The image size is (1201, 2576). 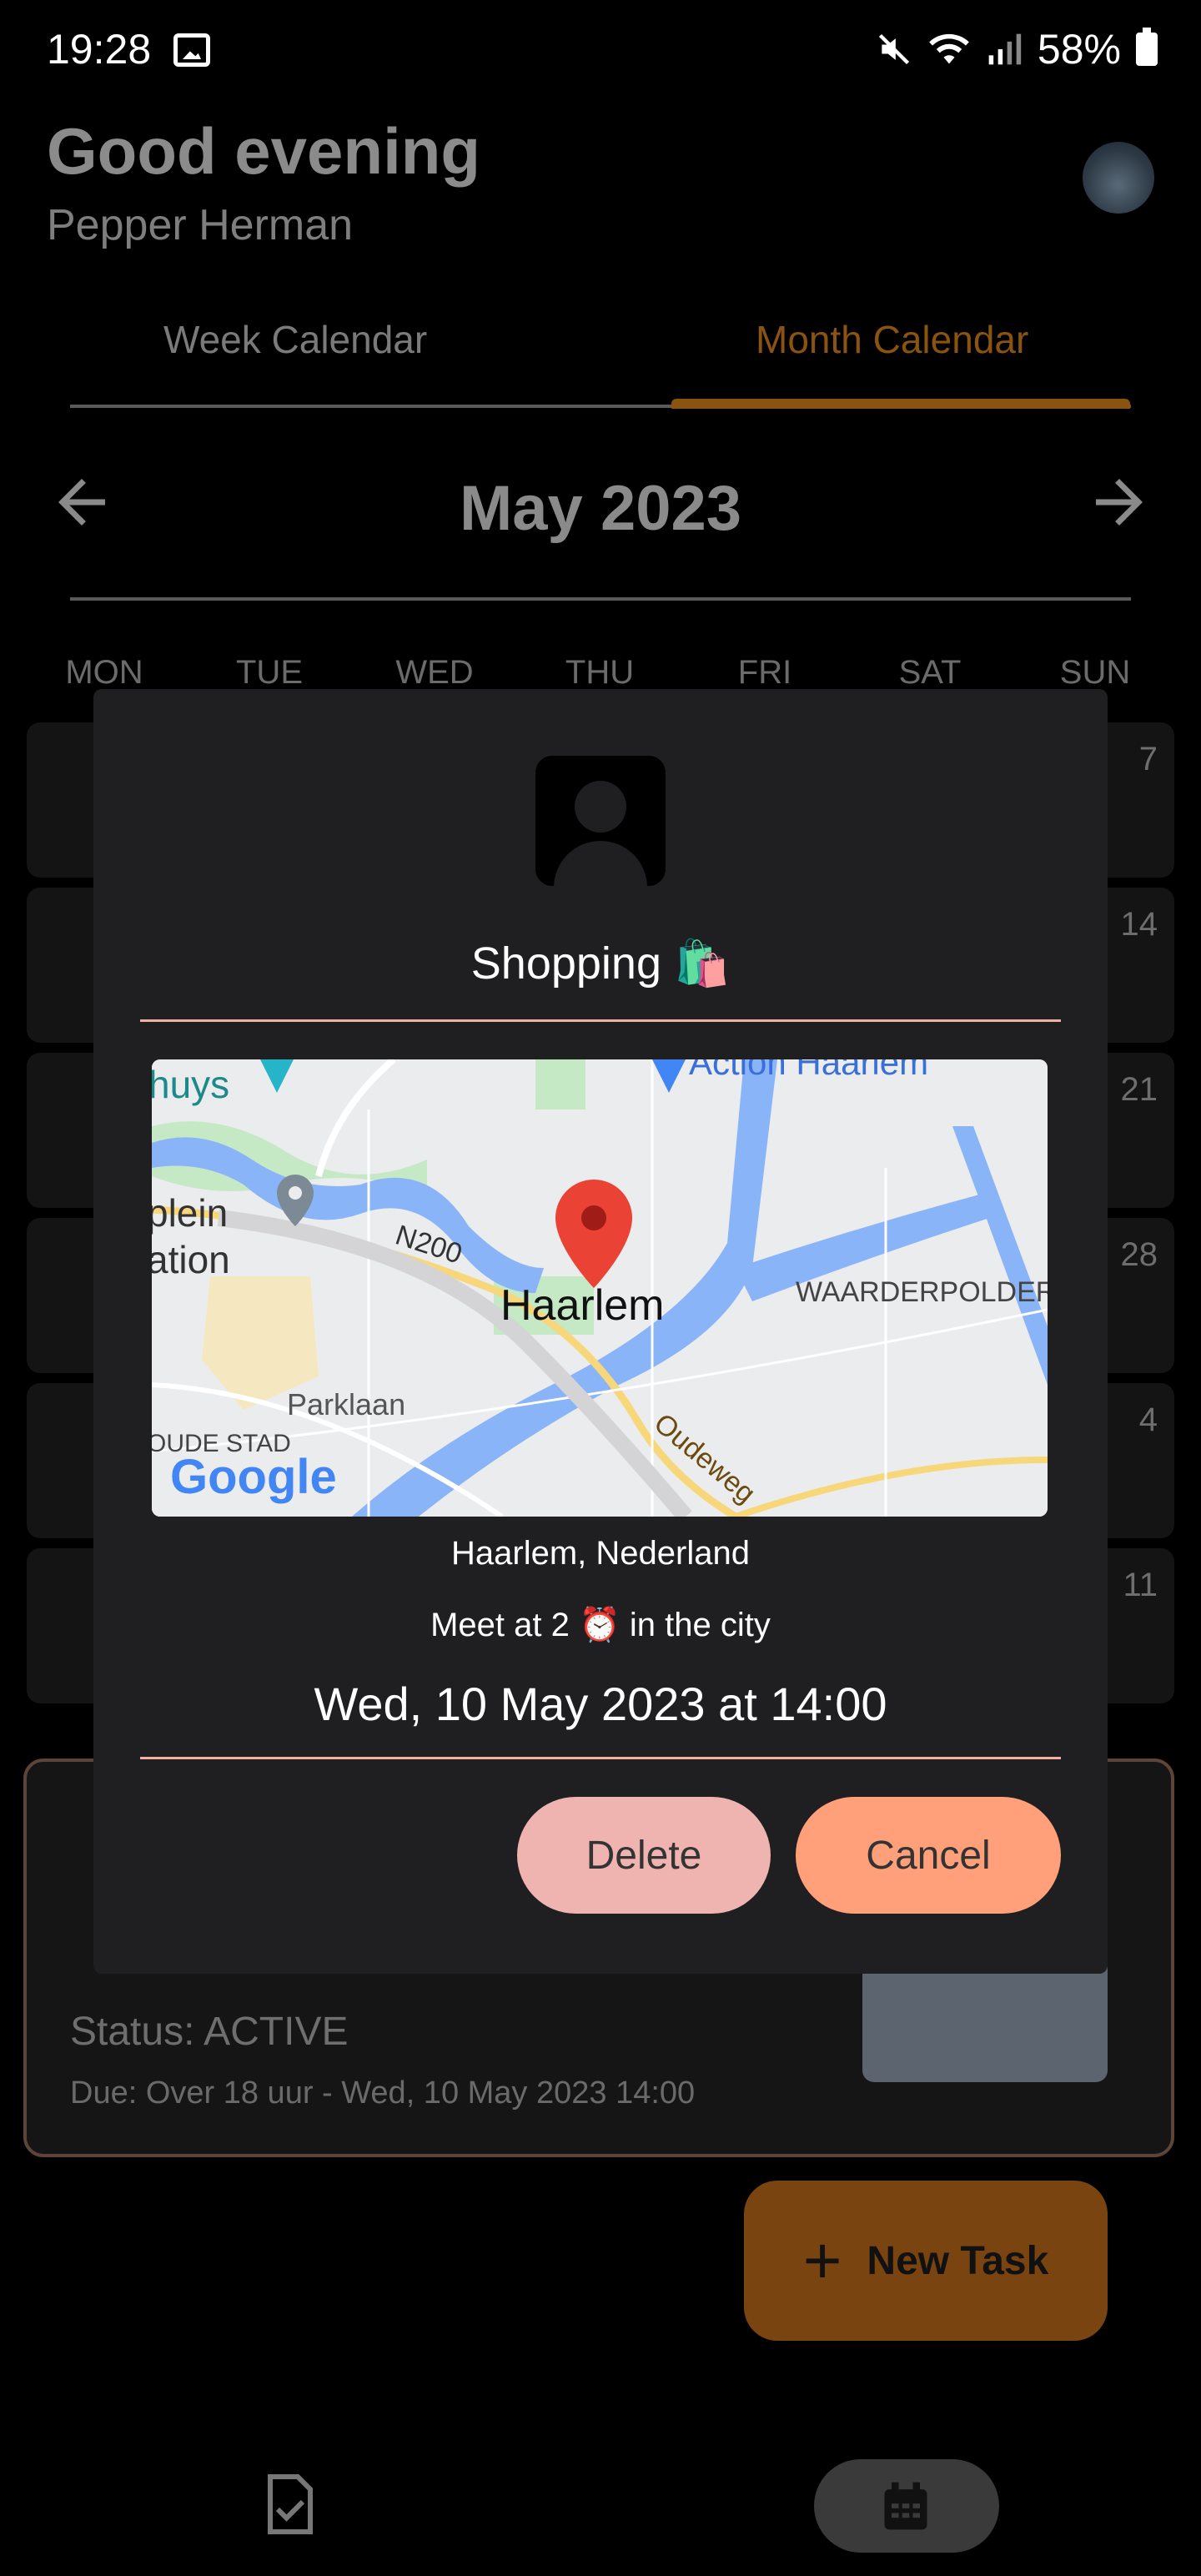 I want to click on day-number: 14, so click(x=1139, y=924).